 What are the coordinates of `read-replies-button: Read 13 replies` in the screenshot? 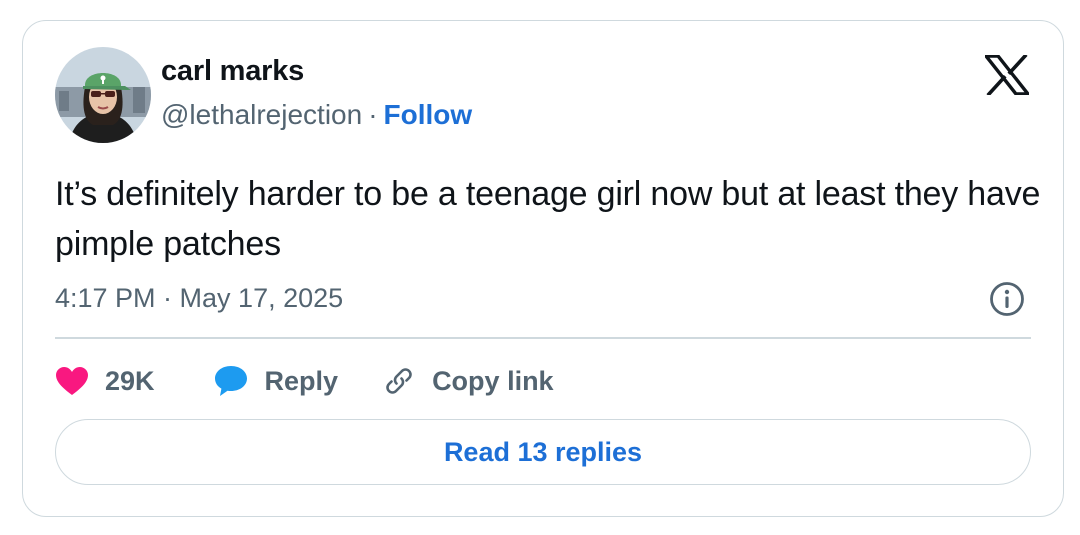 It's located at (543, 452).